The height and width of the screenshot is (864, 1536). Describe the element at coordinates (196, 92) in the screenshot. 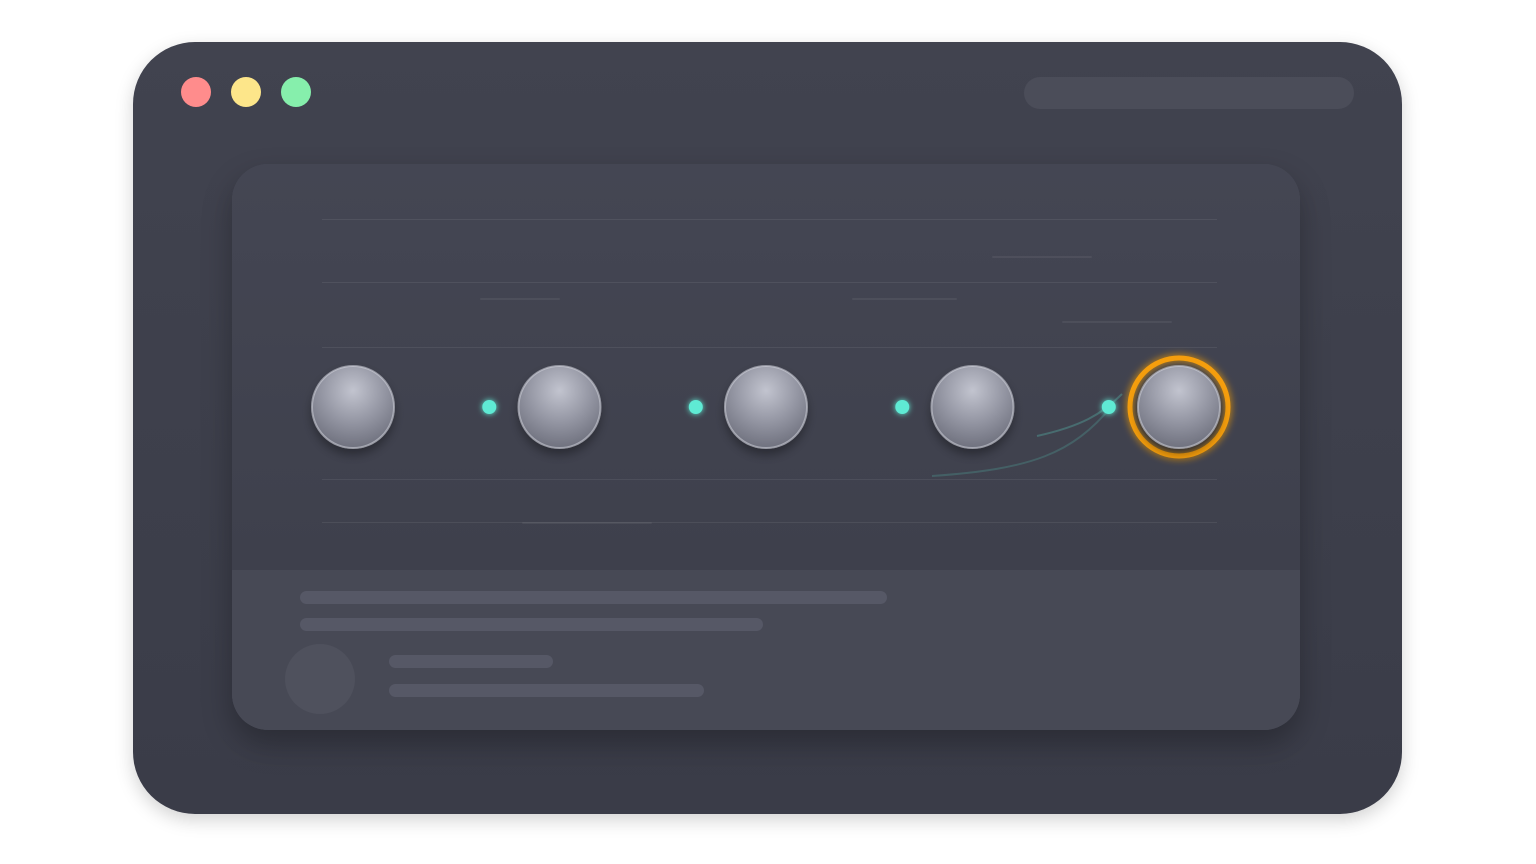

I see `close-window-button` at that location.